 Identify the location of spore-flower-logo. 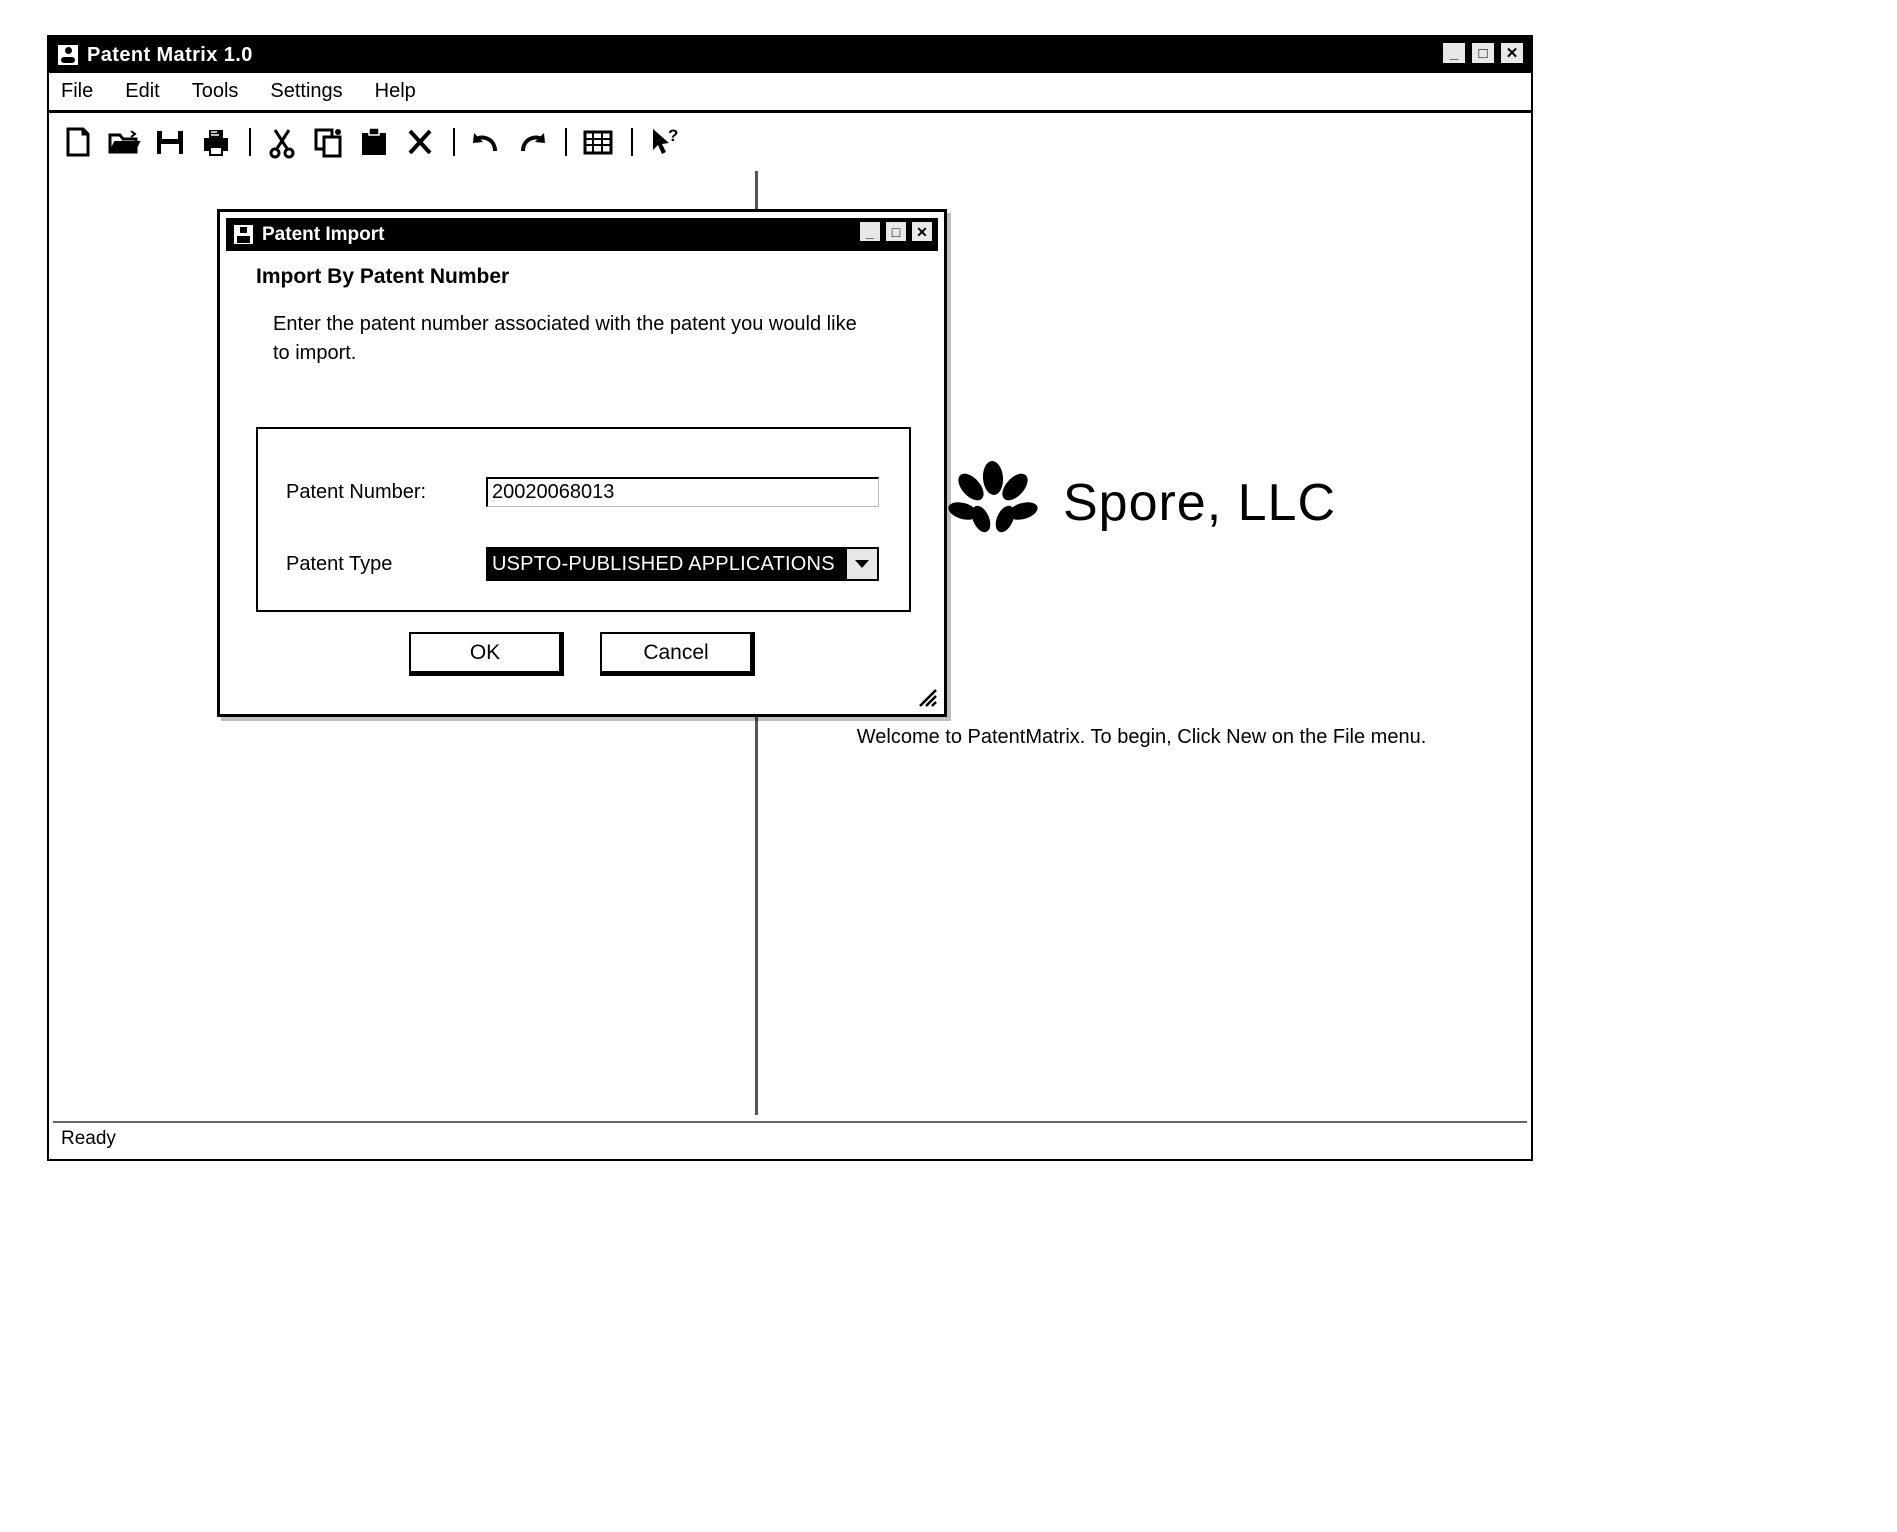
(993, 502).